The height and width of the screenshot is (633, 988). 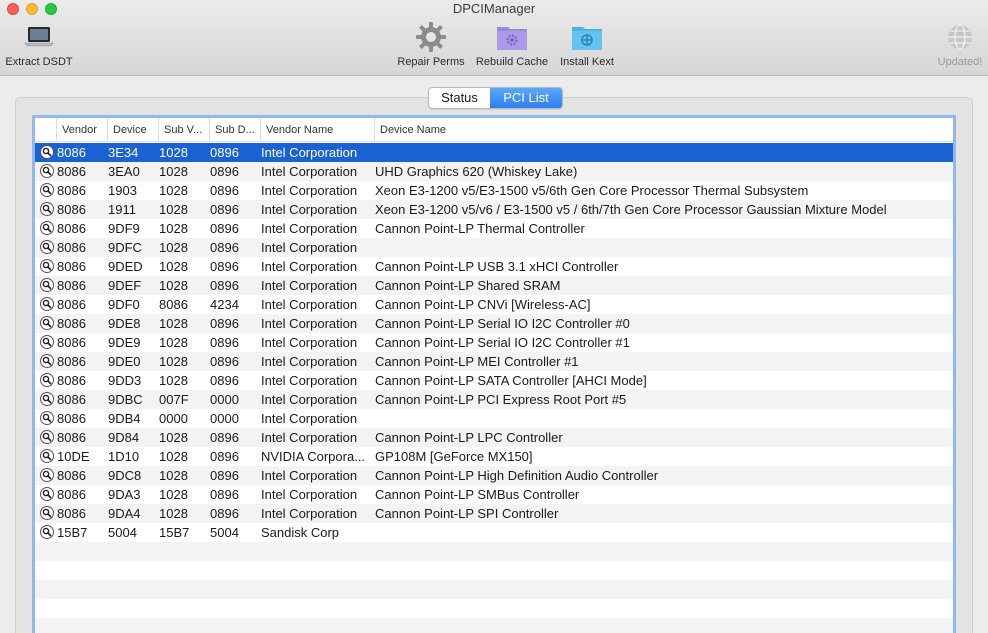 I want to click on tab-status: Status, so click(x=459, y=98).